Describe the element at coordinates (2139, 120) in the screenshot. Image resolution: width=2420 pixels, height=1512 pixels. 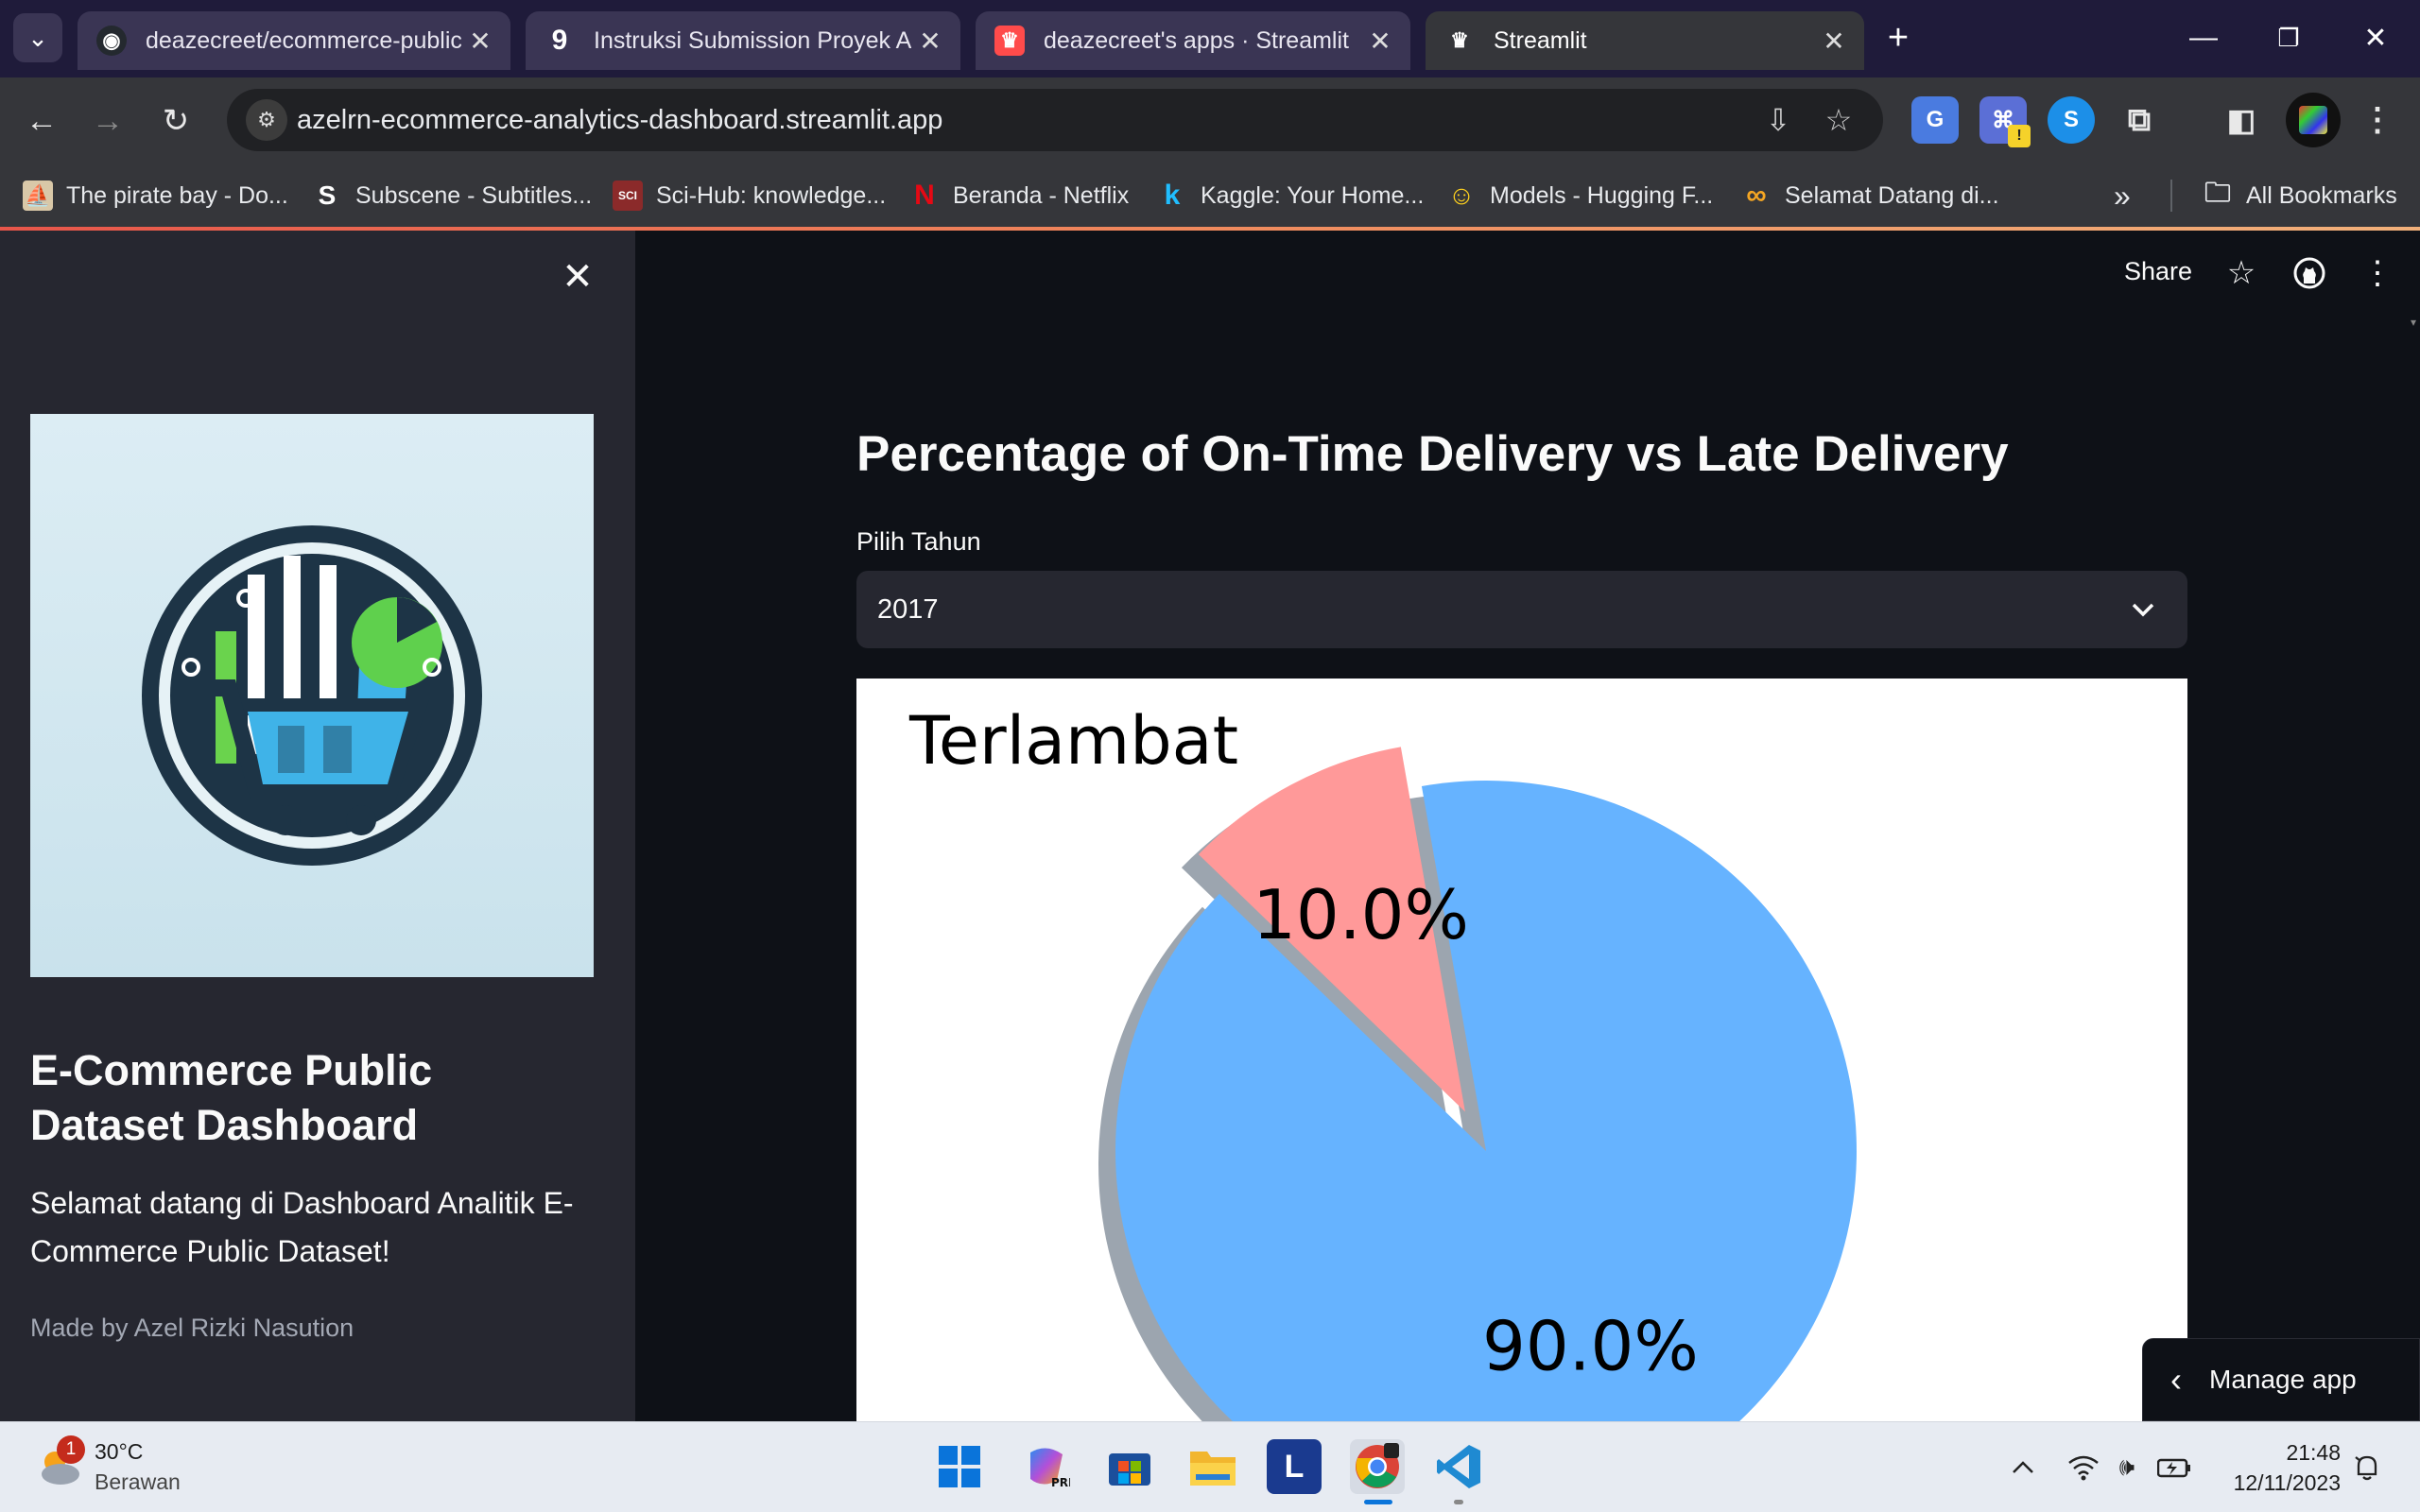
I see `extensions-puzzle-icon: ⧉` at that location.